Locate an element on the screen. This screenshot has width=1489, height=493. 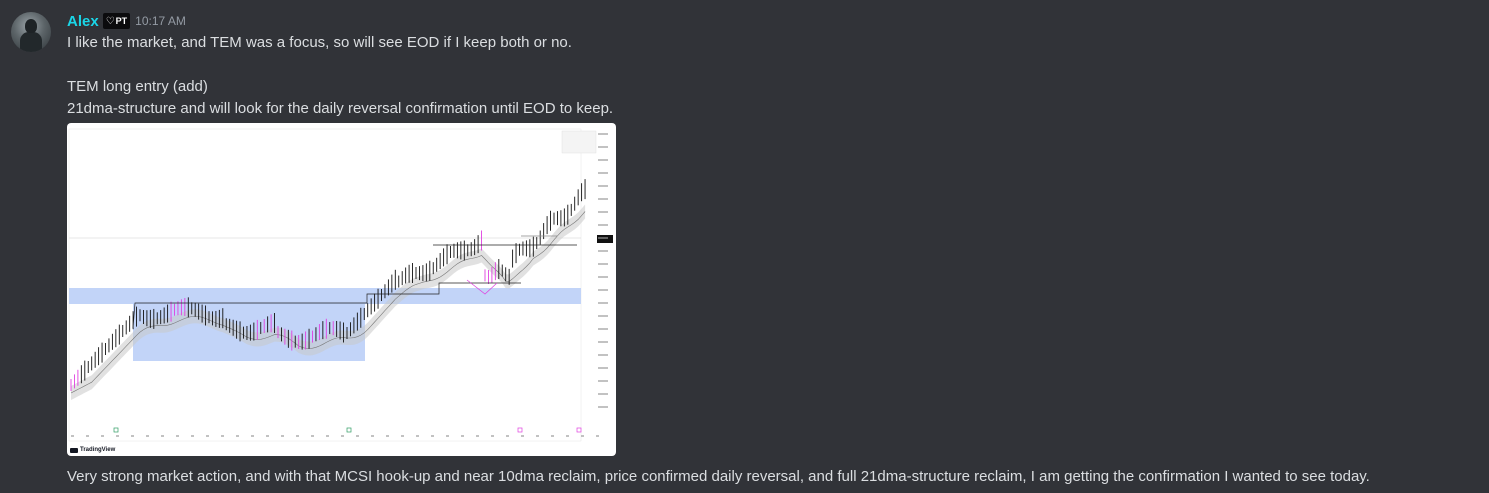
tradingview-logo-icon: TradingView is located at coordinates (92, 450).